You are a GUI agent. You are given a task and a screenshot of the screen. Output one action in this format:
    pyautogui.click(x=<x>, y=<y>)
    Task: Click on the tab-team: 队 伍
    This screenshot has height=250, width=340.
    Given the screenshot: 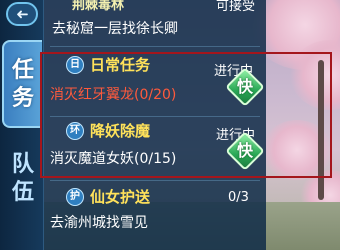 What is the action you would take?
    pyautogui.click(x=23, y=178)
    